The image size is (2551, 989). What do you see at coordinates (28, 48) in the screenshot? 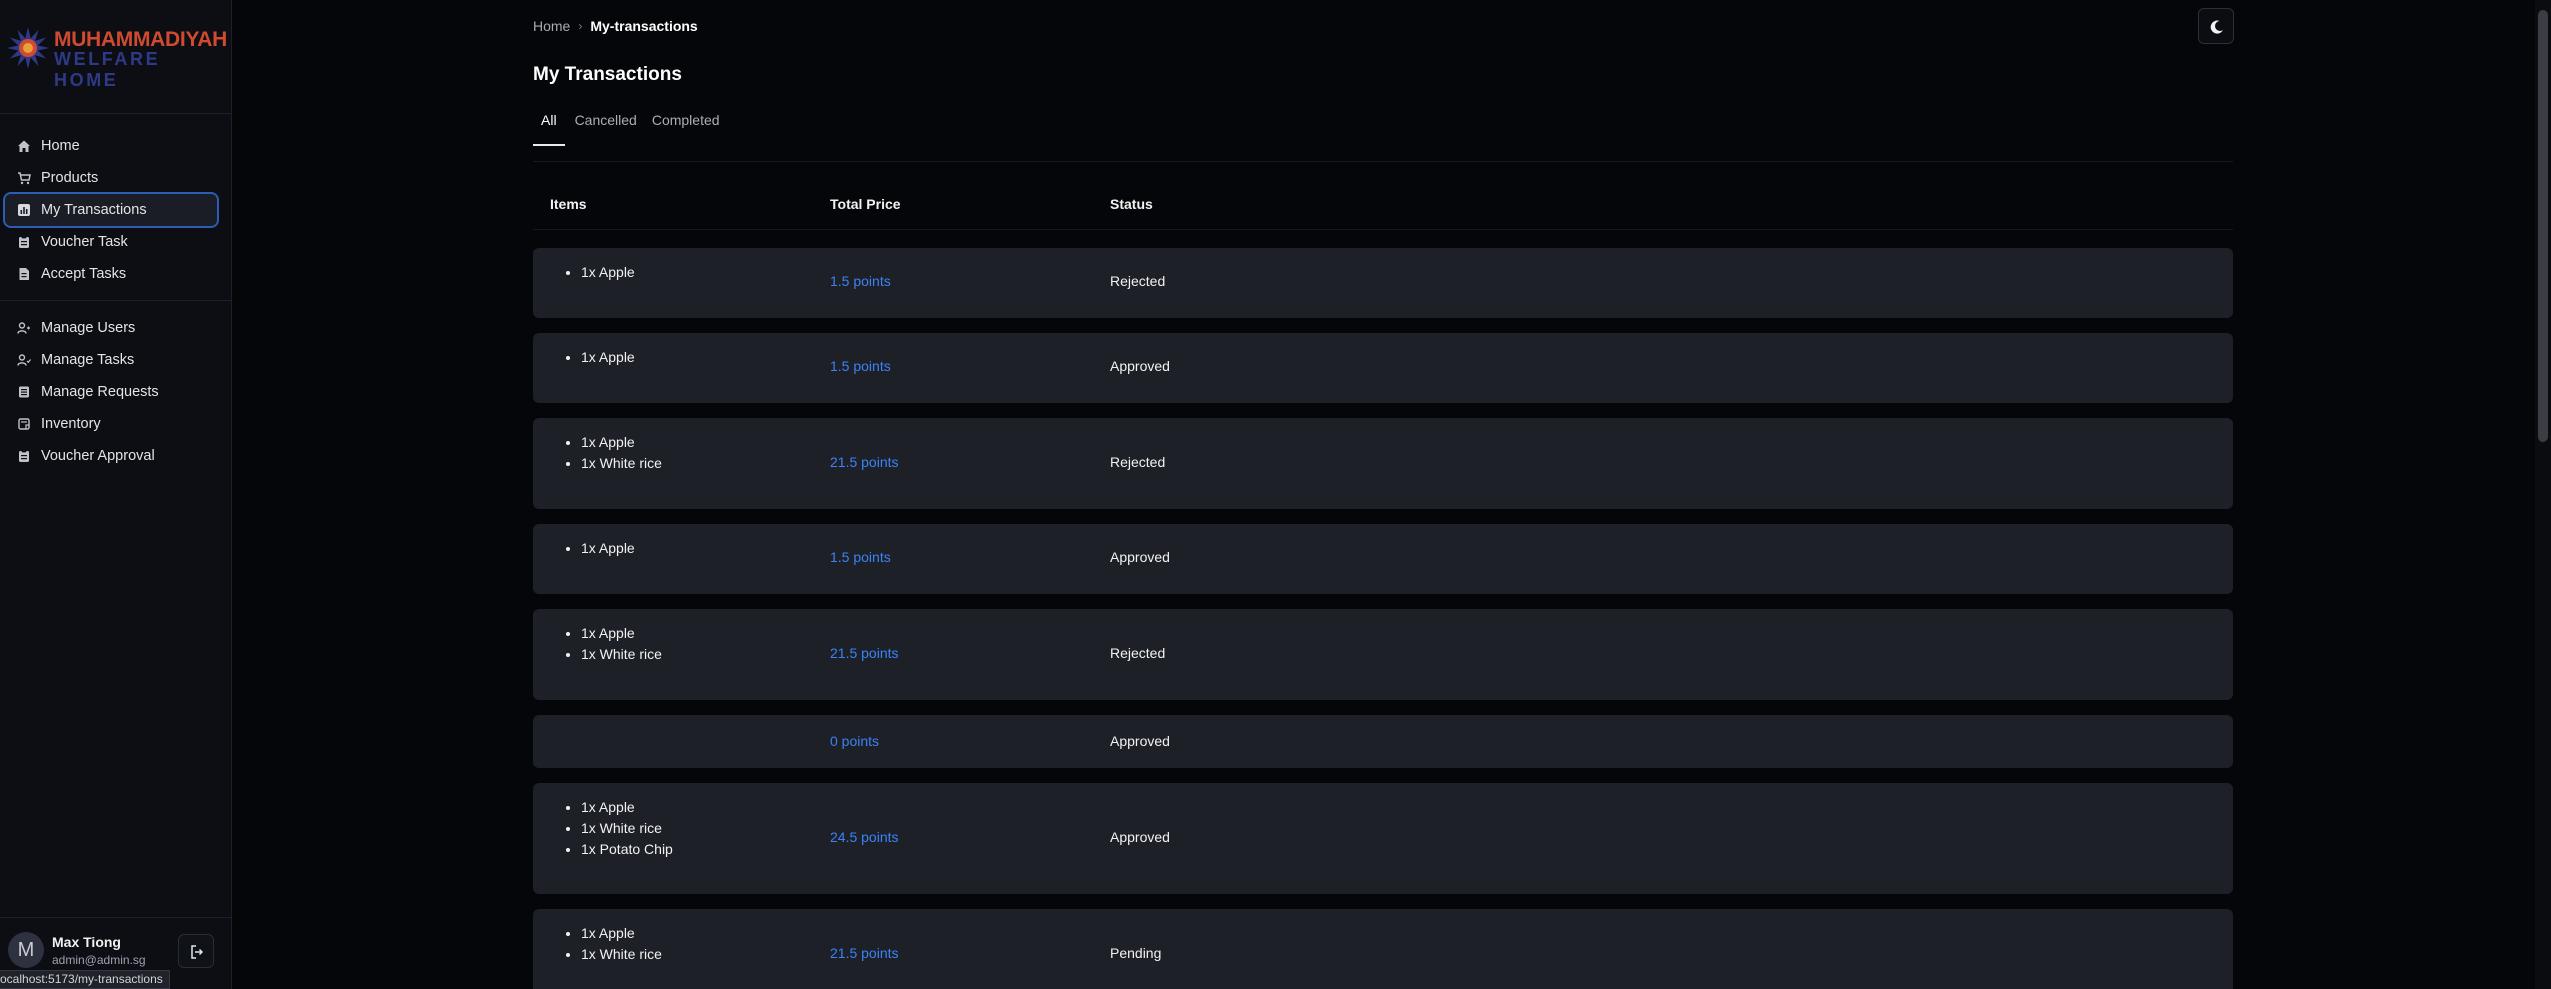
I see `logo-emblem-icon` at bounding box center [28, 48].